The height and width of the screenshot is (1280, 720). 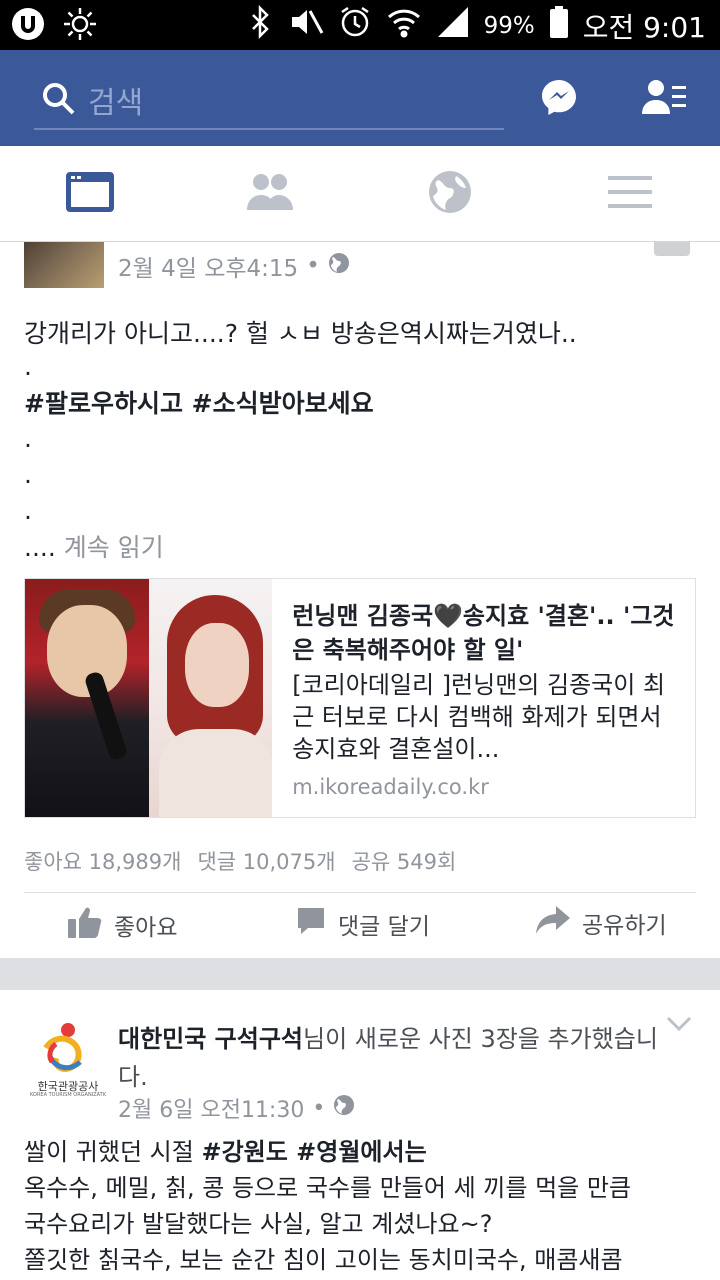 What do you see at coordinates (258, 1224) in the screenshot?
I see `post-text-line: 국수요리가 발달했다는 사실, 알고 계셨나요~?` at bounding box center [258, 1224].